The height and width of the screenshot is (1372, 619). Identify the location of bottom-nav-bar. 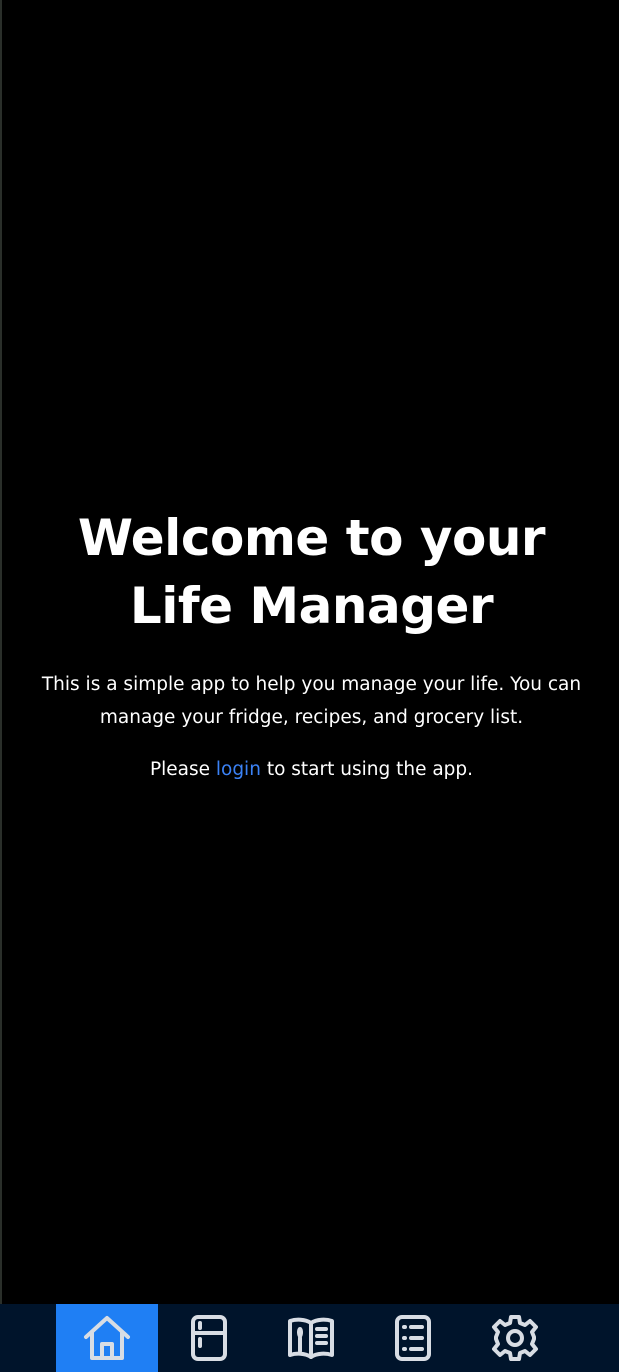
(309, 1338).